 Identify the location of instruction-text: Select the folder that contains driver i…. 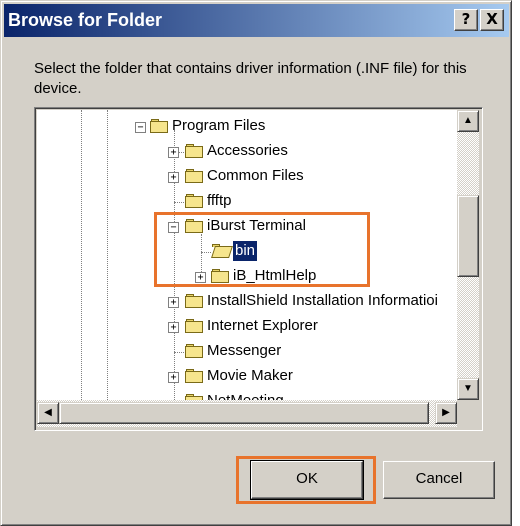
(250, 78).